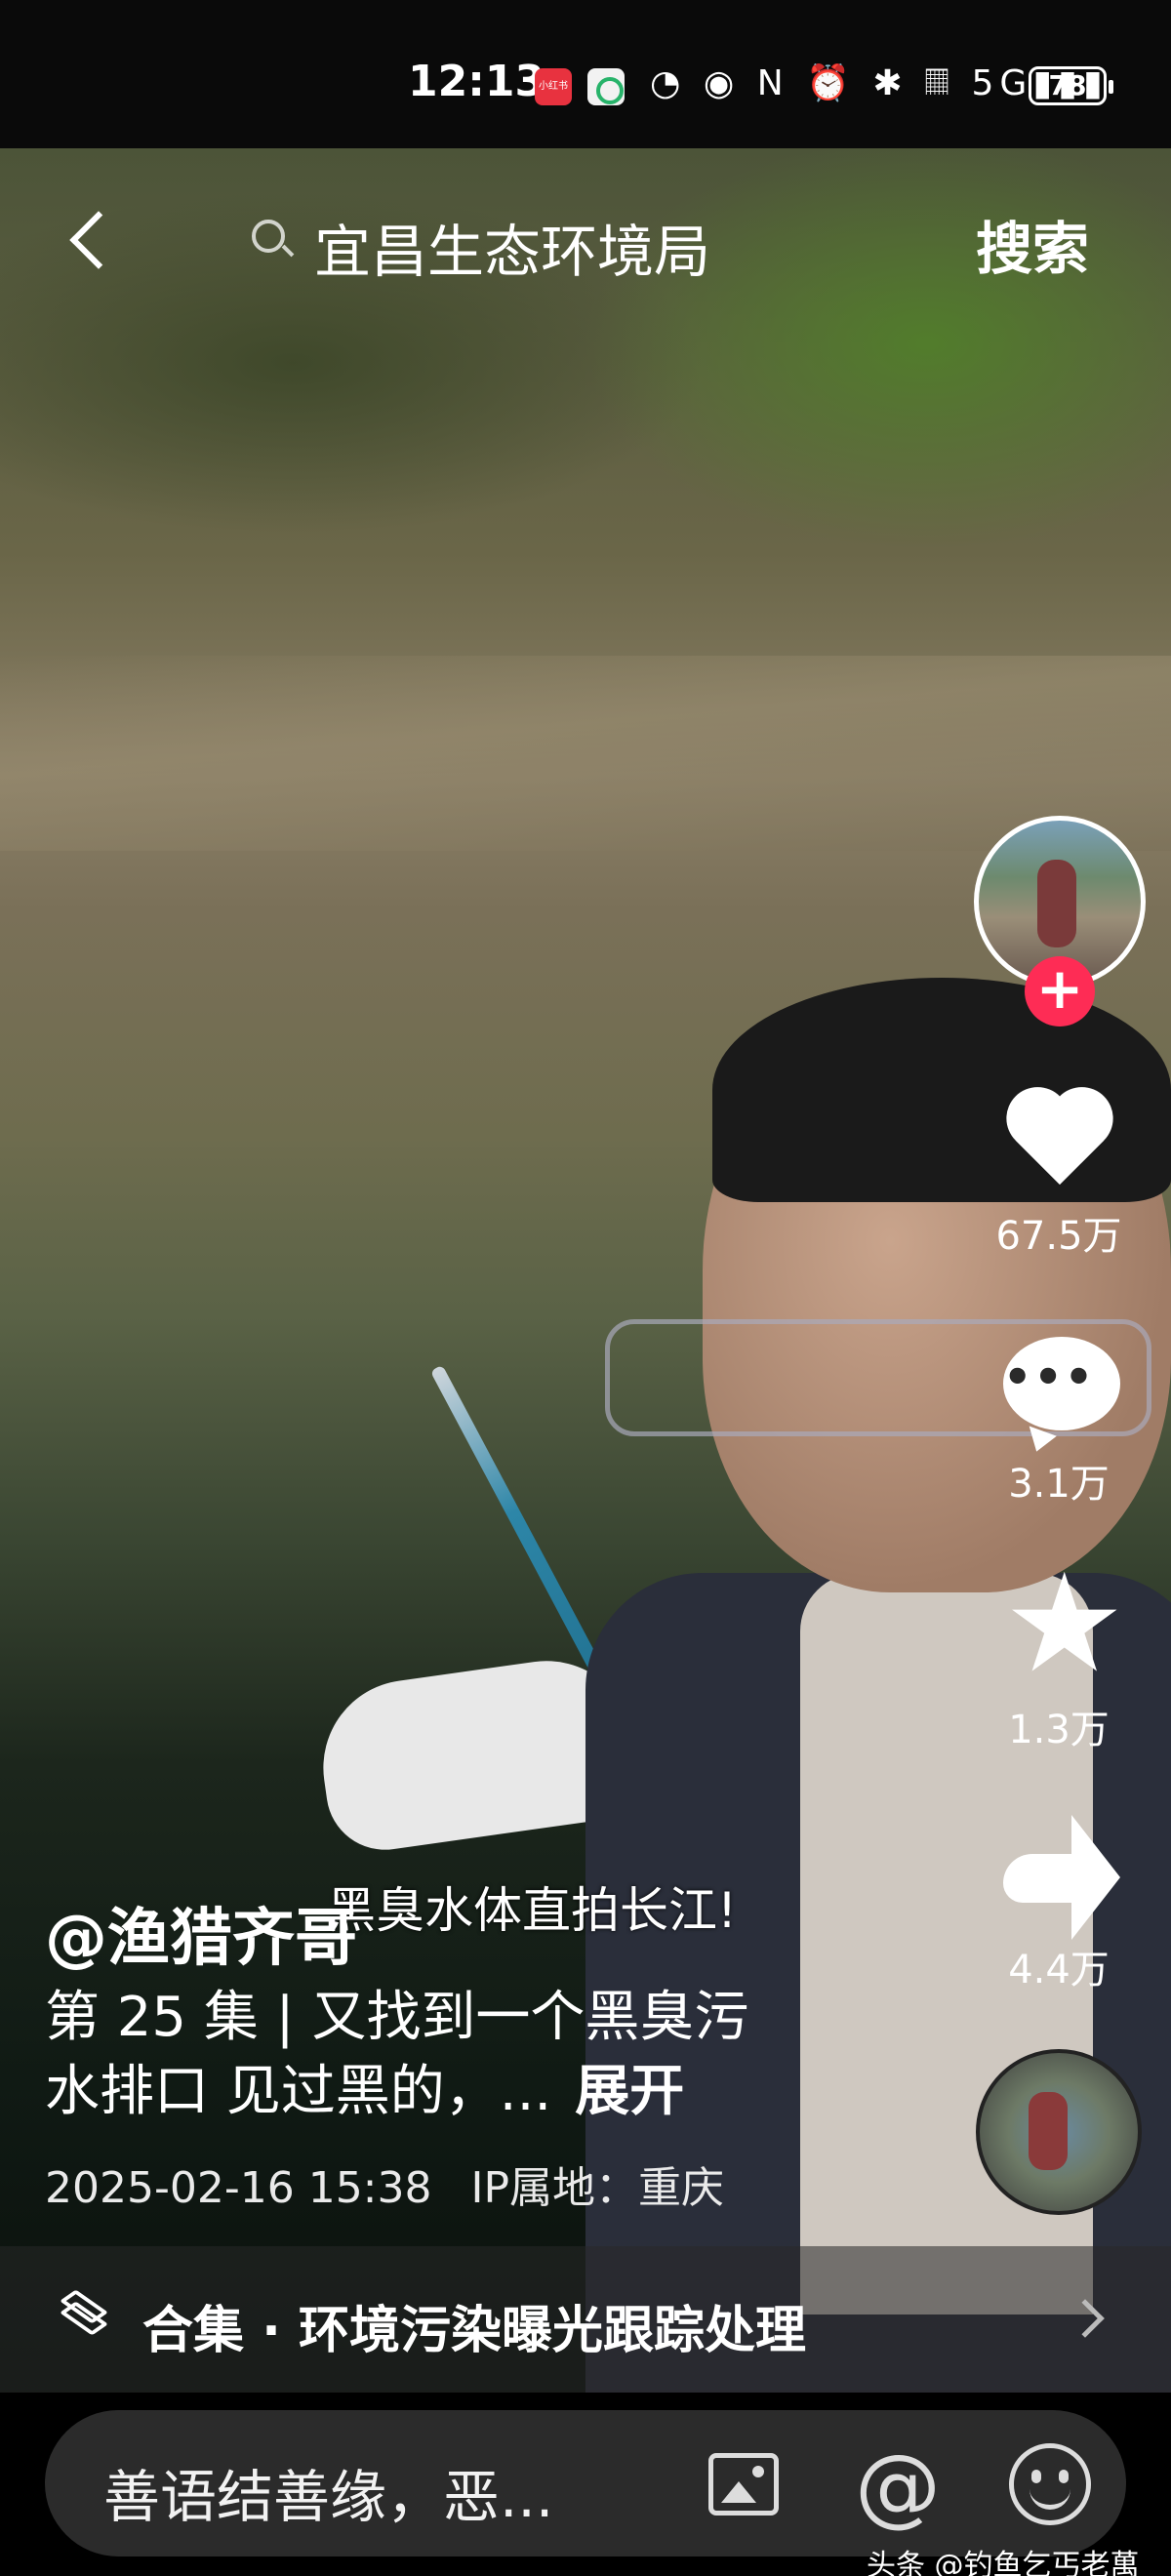 The height and width of the screenshot is (2576, 1171). What do you see at coordinates (1061, 1136) in the screenshot?
I see `like-heart-icon` at bounding box center [1061, 1136].